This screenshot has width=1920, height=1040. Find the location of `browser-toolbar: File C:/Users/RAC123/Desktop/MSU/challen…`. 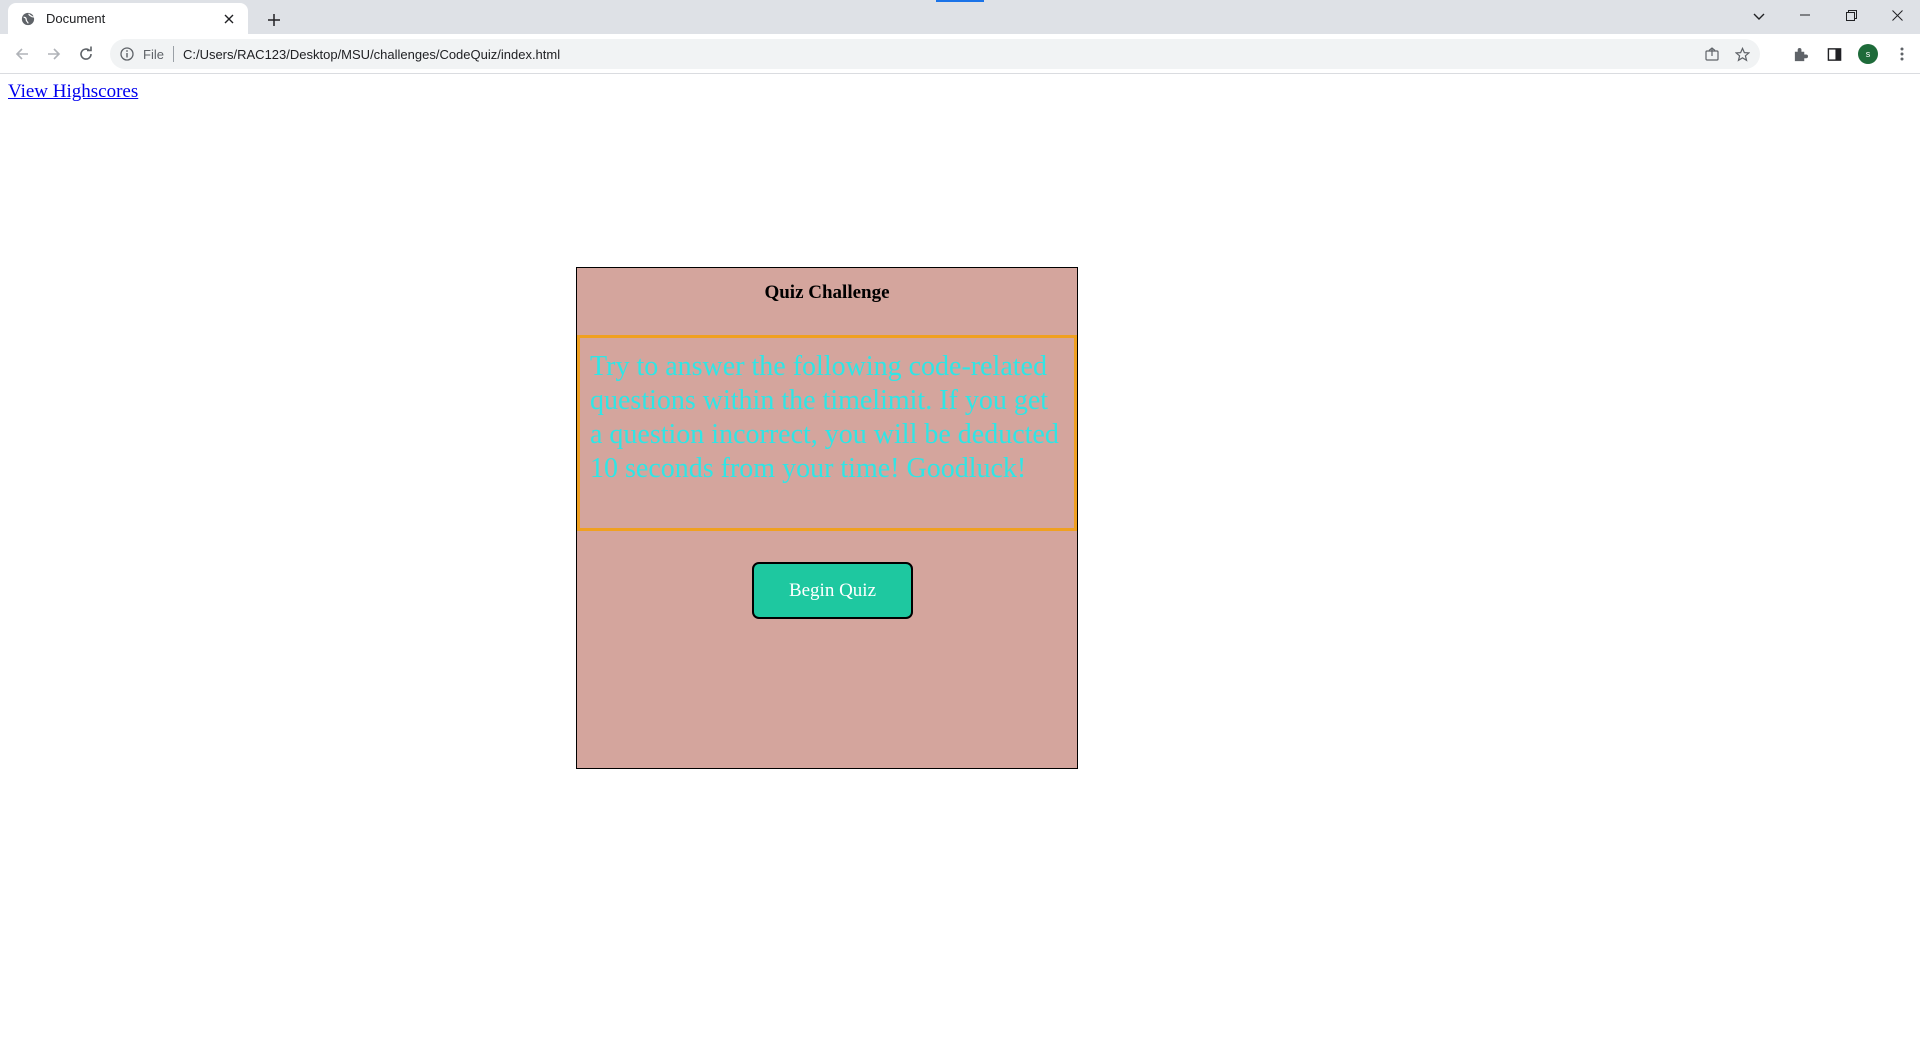

browser-toolbar: File C:/Users/RAC123/Desktop/MSU/challen… is located at coordinates (960, 54).